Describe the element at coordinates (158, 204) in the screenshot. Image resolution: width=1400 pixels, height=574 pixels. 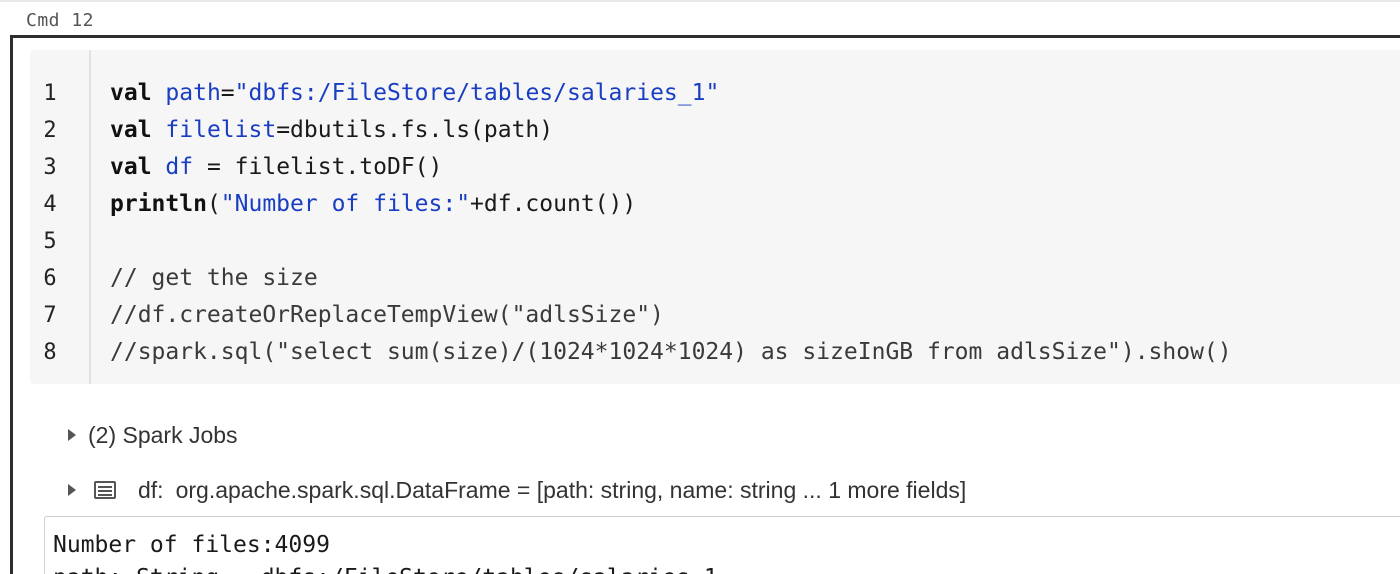
I see `keyword: println` at that location.